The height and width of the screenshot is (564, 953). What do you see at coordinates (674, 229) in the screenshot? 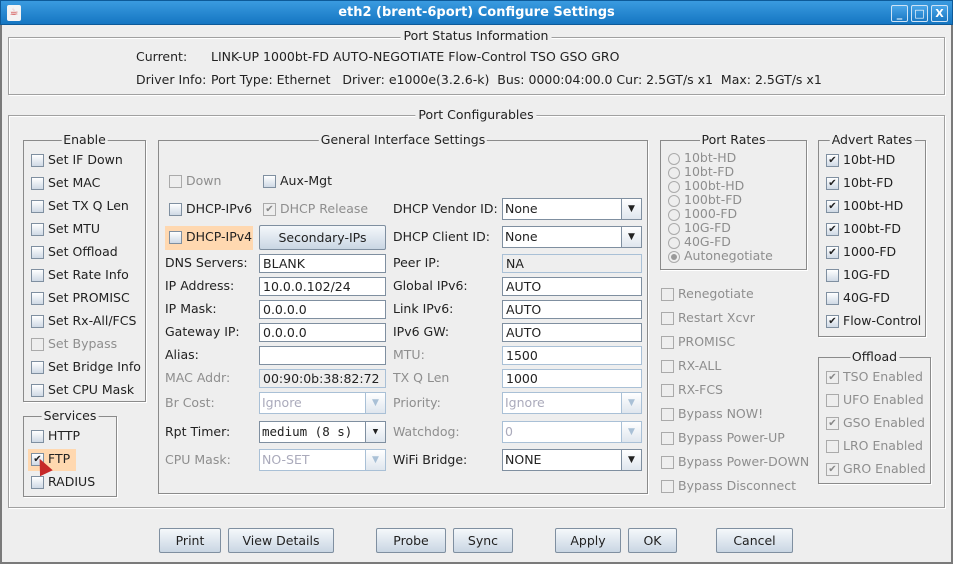
I see `rate-radio-10g-fd` at bounding box center [674, 229].